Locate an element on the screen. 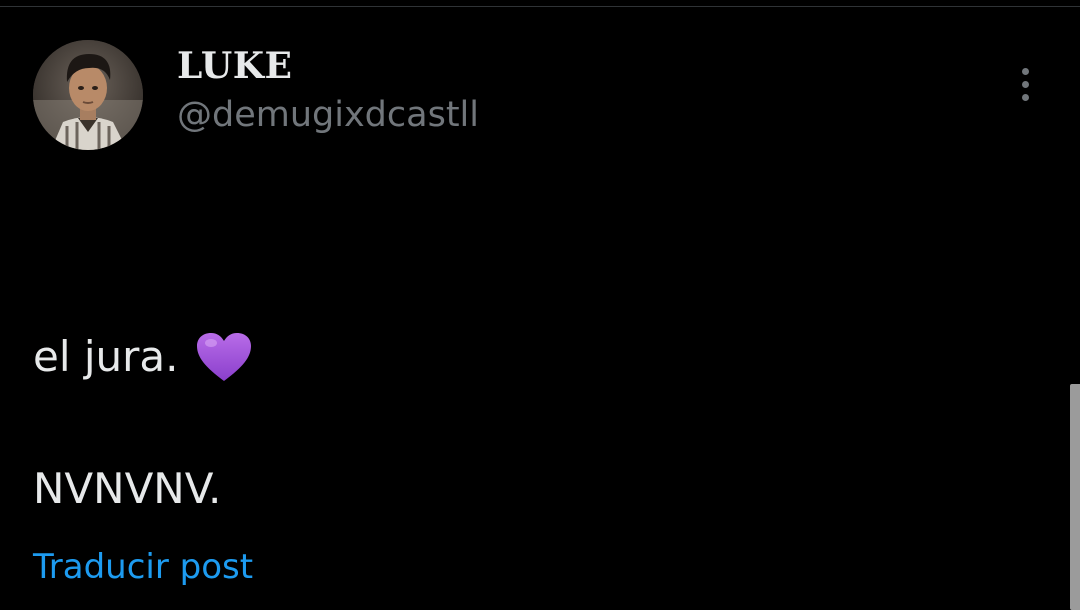  author-handle: @demugixdcastll is located at coordinates (328, 115).